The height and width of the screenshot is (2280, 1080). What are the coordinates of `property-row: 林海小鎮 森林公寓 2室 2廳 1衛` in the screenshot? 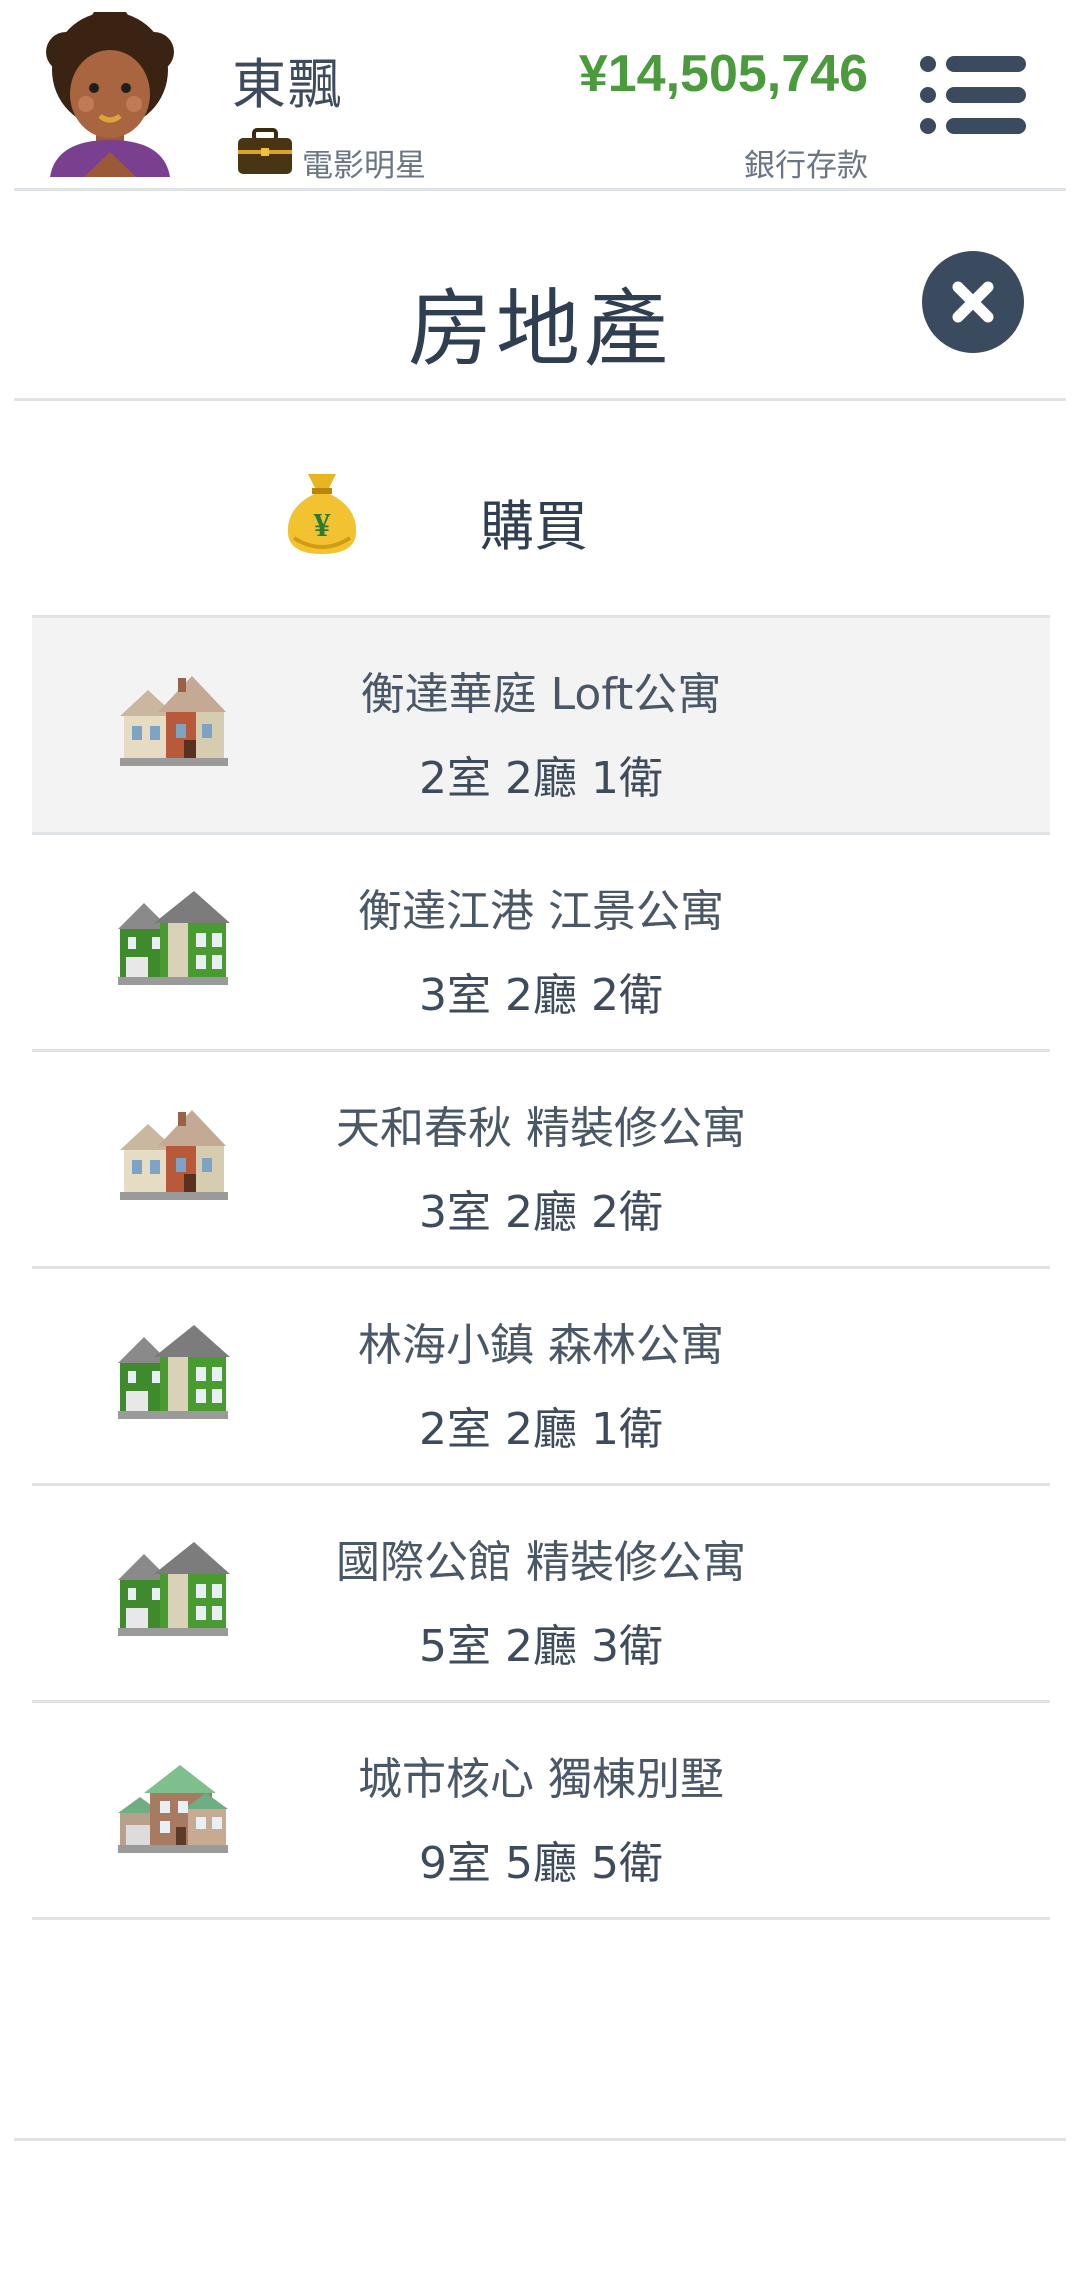 It's located at (541, 1377).